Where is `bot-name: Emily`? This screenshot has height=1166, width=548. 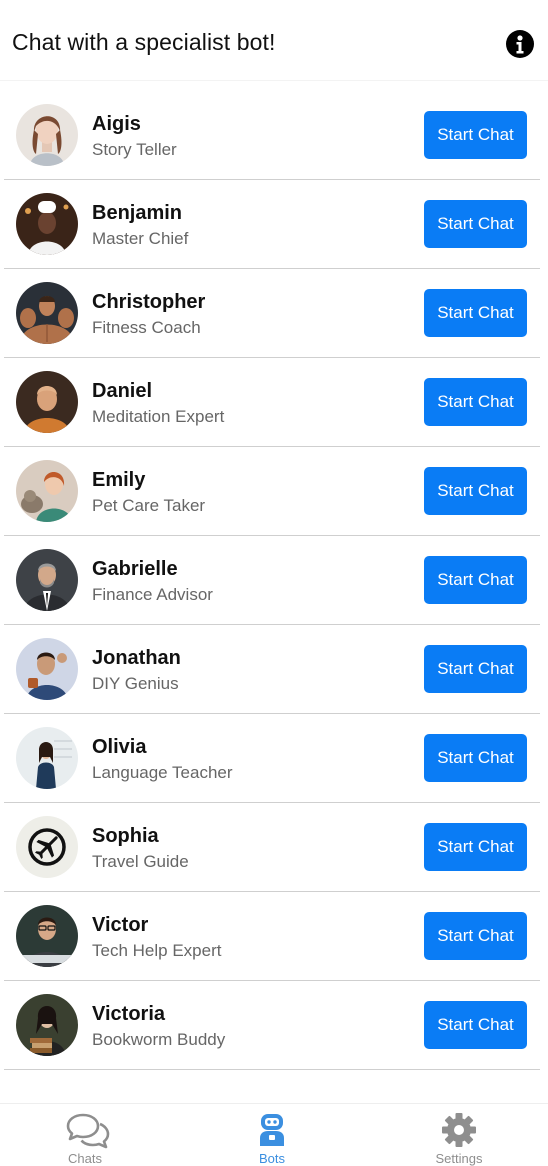 bot-name: Emily is located at coordinates (119, 480).